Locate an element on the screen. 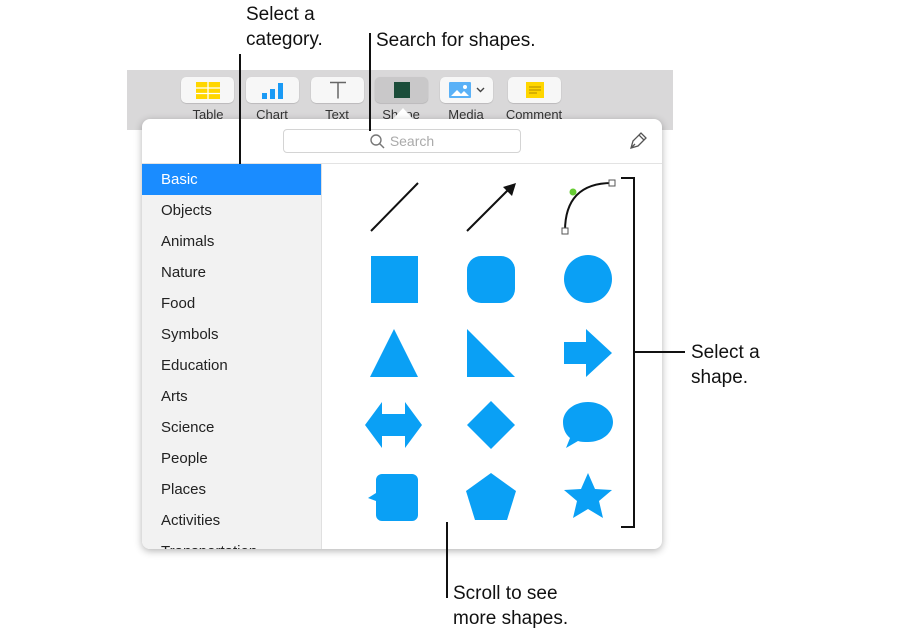  shape-star is located at coordinates (588, 495).